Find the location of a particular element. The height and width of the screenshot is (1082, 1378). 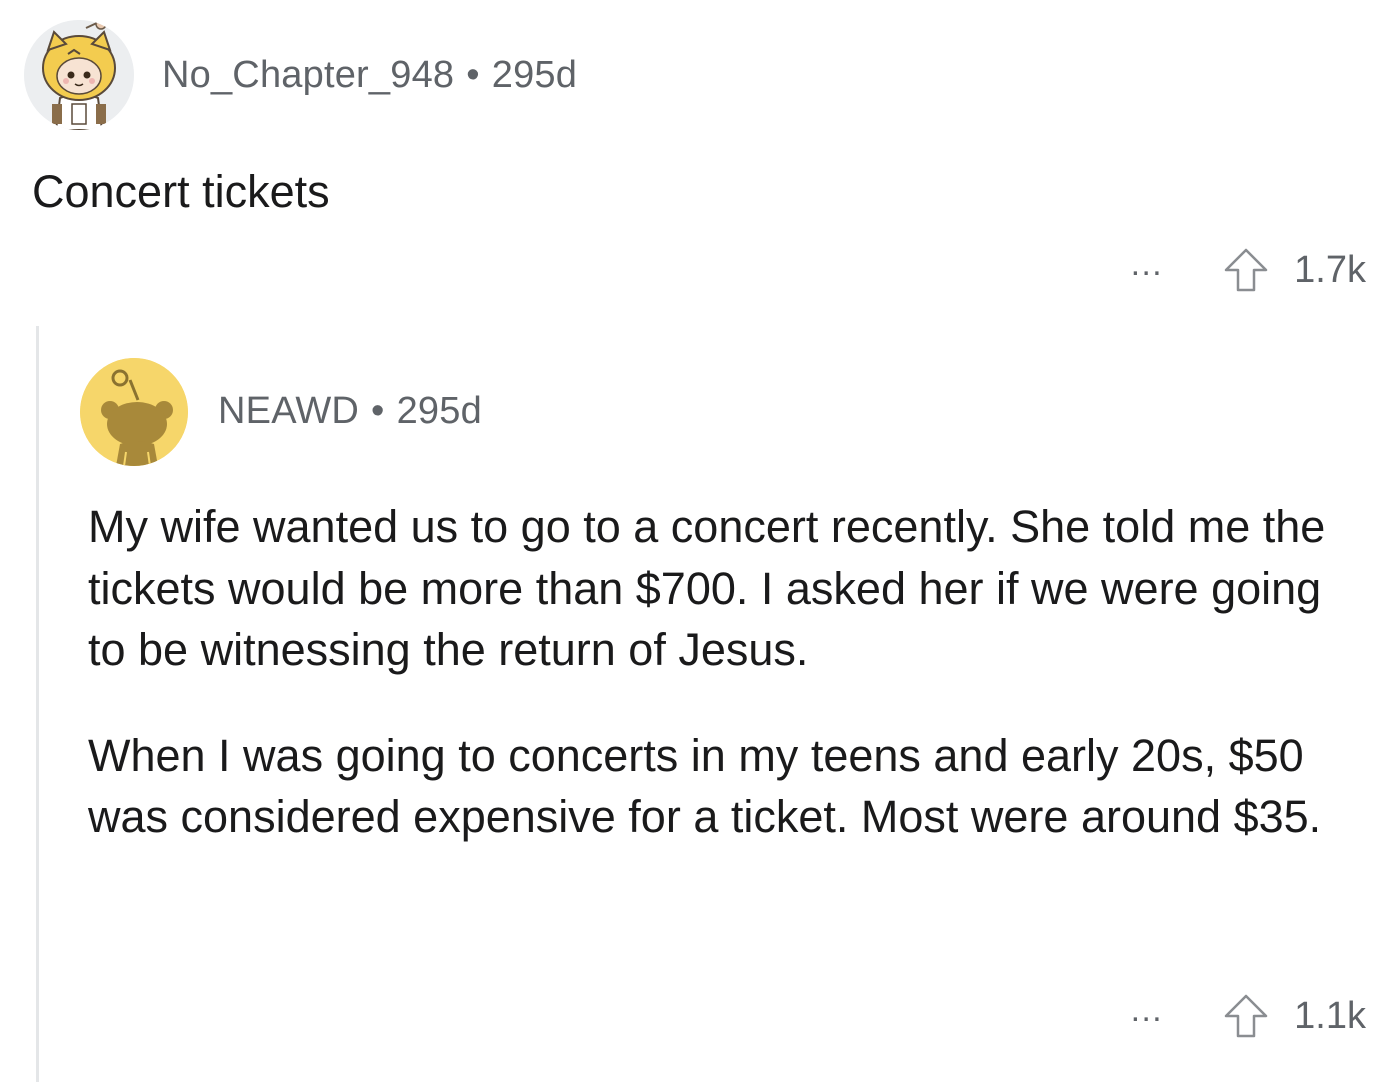

thread-line is located at coordinates (37, 704).